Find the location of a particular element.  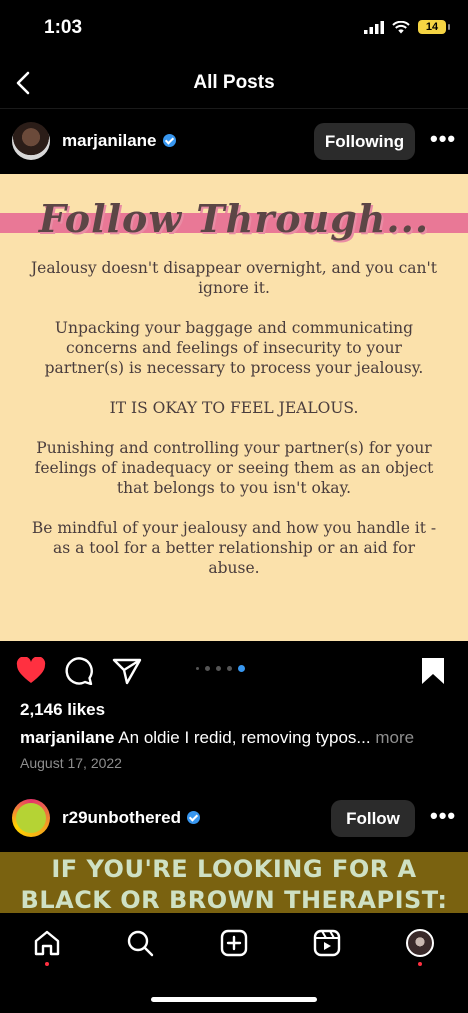

image-text-line: IF YOU'RE LOOKING FOR A is located at coordinates (234, 869).